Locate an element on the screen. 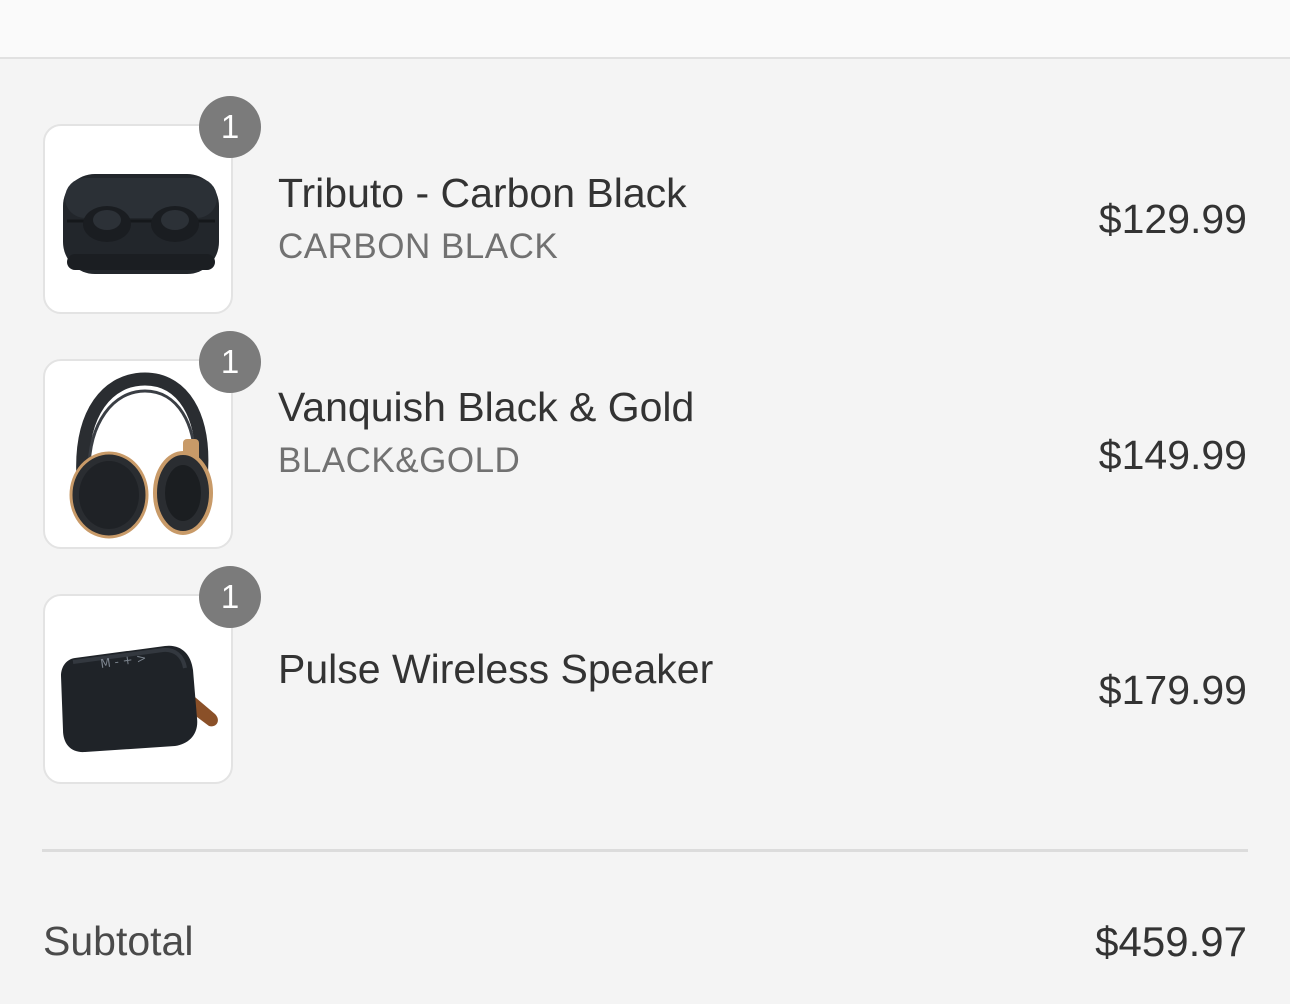 This screenshot has width=1290, height=1004. product-name: Tributo - Carbon Black is located at coordinates (482, 193).